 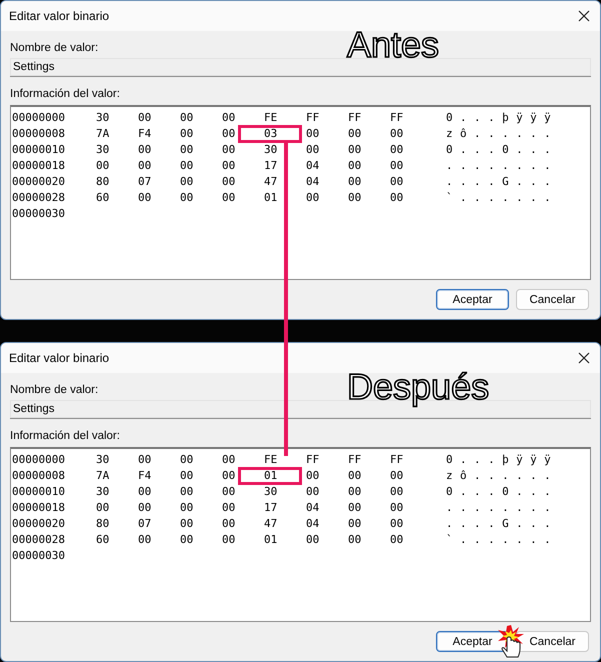 I want to click on byte-text: 60, so click(x=103, y=198).